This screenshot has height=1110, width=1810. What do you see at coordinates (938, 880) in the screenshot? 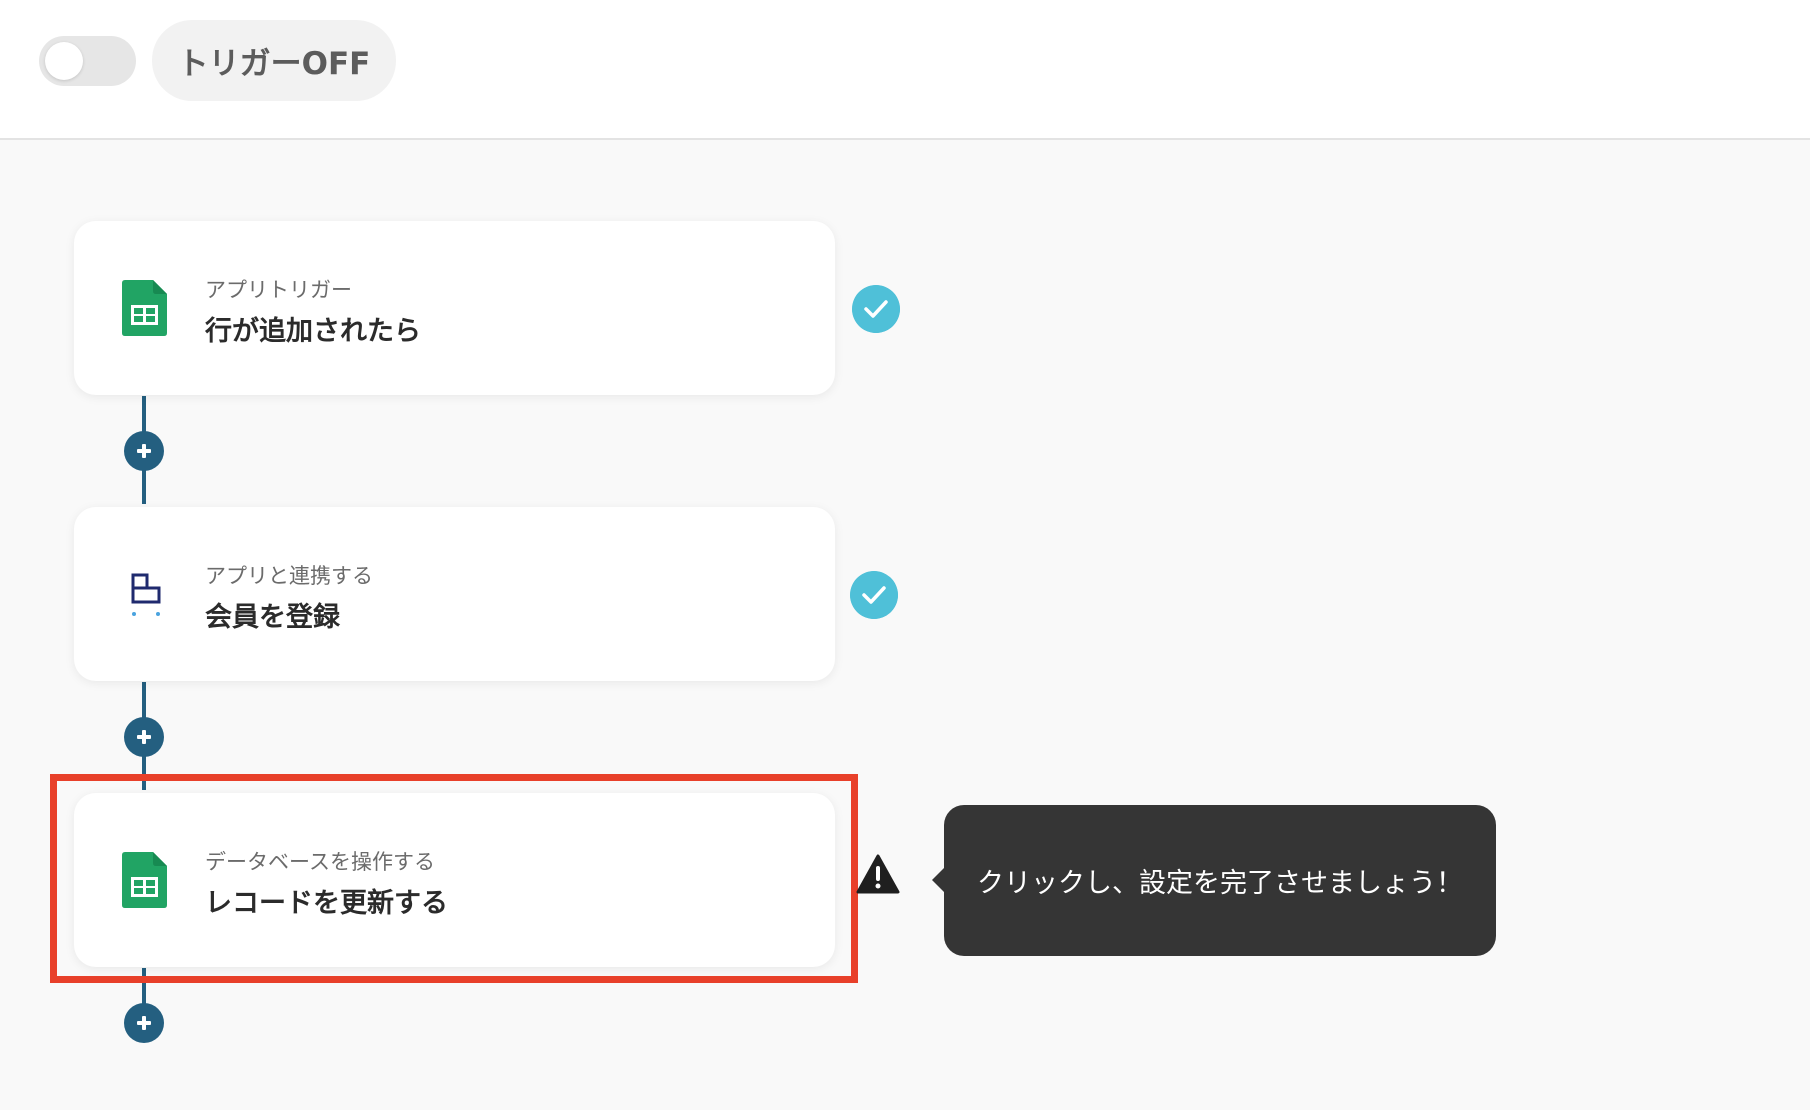
I see `tooltip-arrow` at bounding box center [938, 880].